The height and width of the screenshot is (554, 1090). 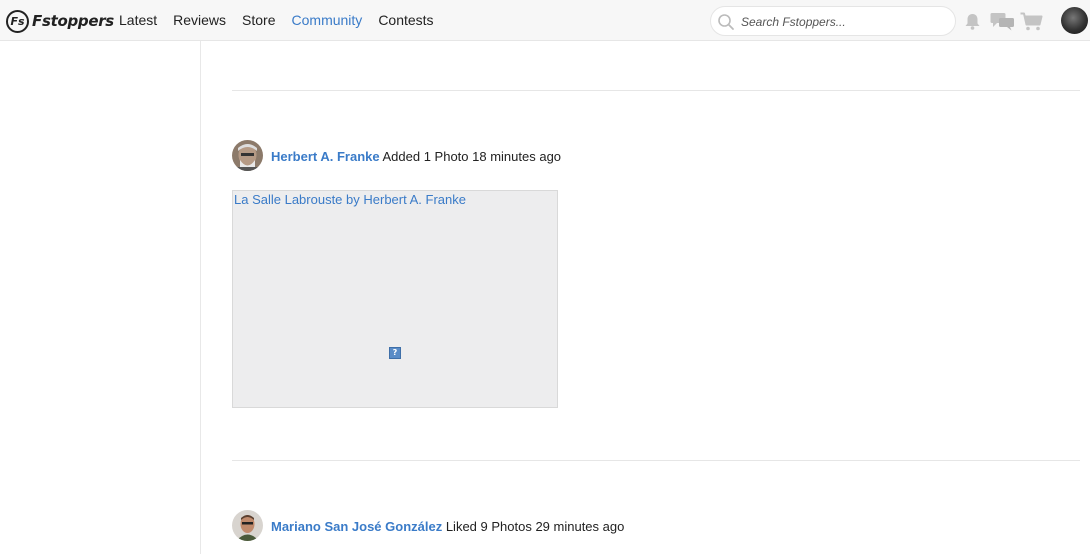 What do you see at coordinates (1074, 20) in the screenshot?
I see `user-avatar` at bounding box center [1074, 20].